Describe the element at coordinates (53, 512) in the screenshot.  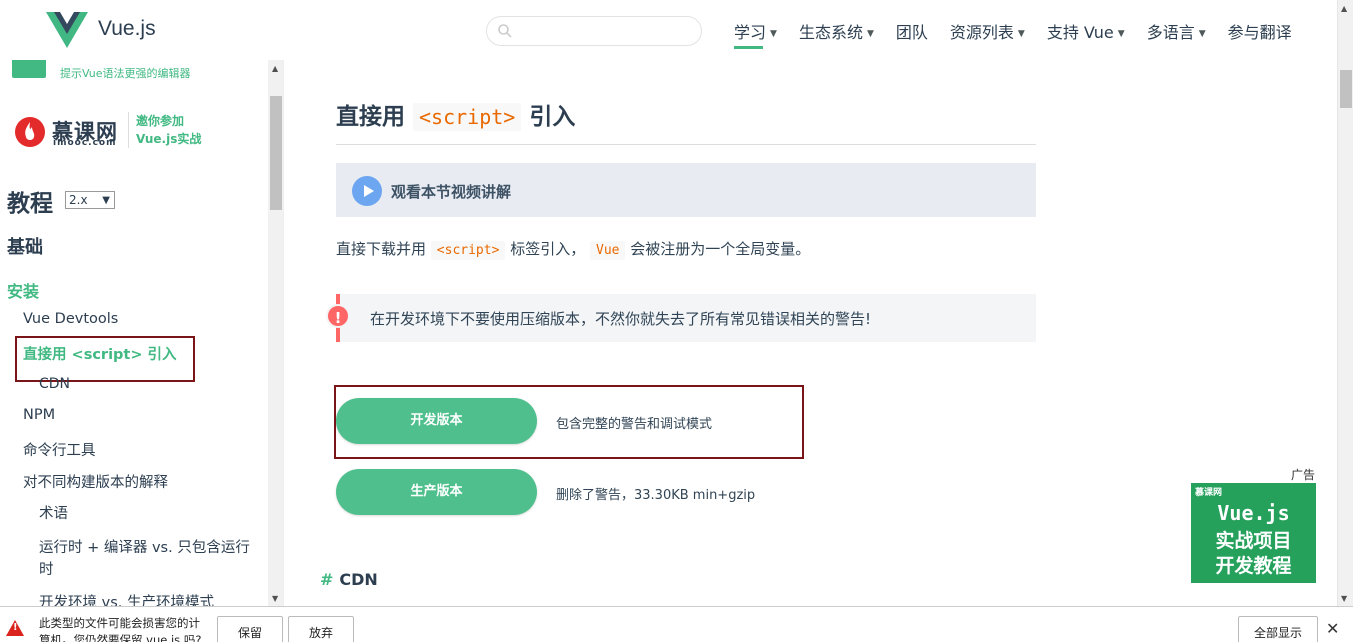
I see `sidebar-item-terminology: 术语` at that location.